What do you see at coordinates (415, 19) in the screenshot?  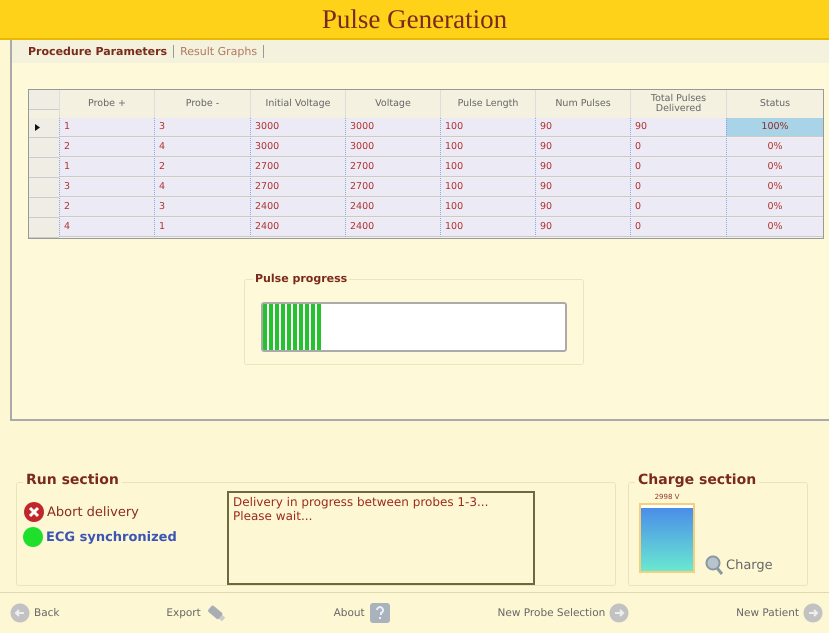 I see `window-title: Pulse Generation` at bounding box center [415, 19].